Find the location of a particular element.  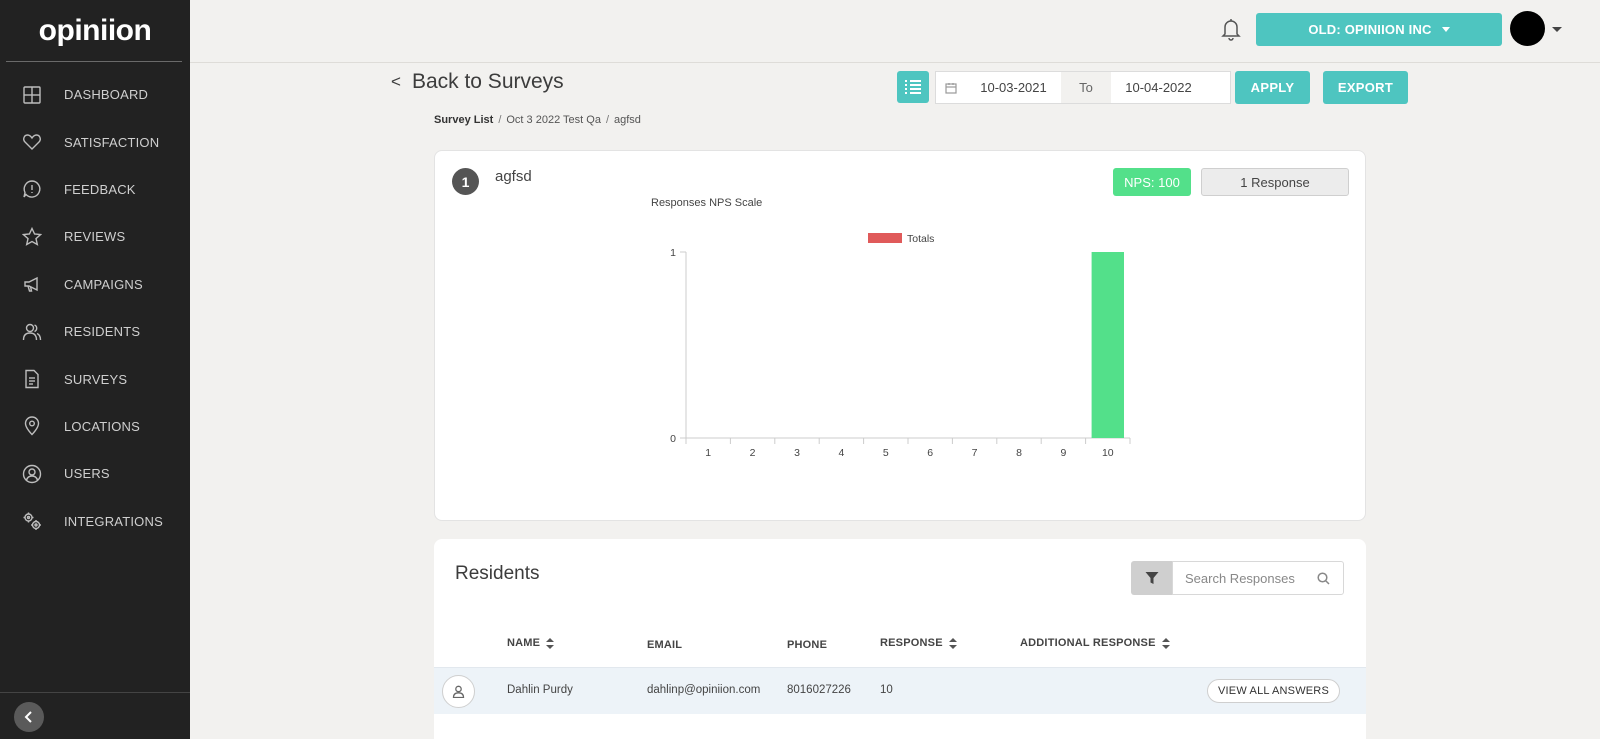

chevron-left-icon: < is located at coordinates (396, 81).